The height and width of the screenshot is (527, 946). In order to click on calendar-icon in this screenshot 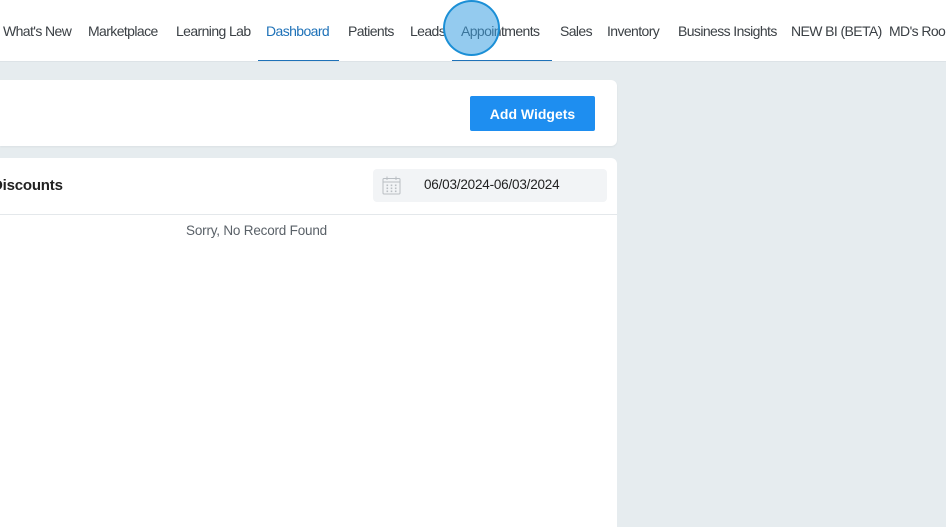, I will do `click(391, 185)`.